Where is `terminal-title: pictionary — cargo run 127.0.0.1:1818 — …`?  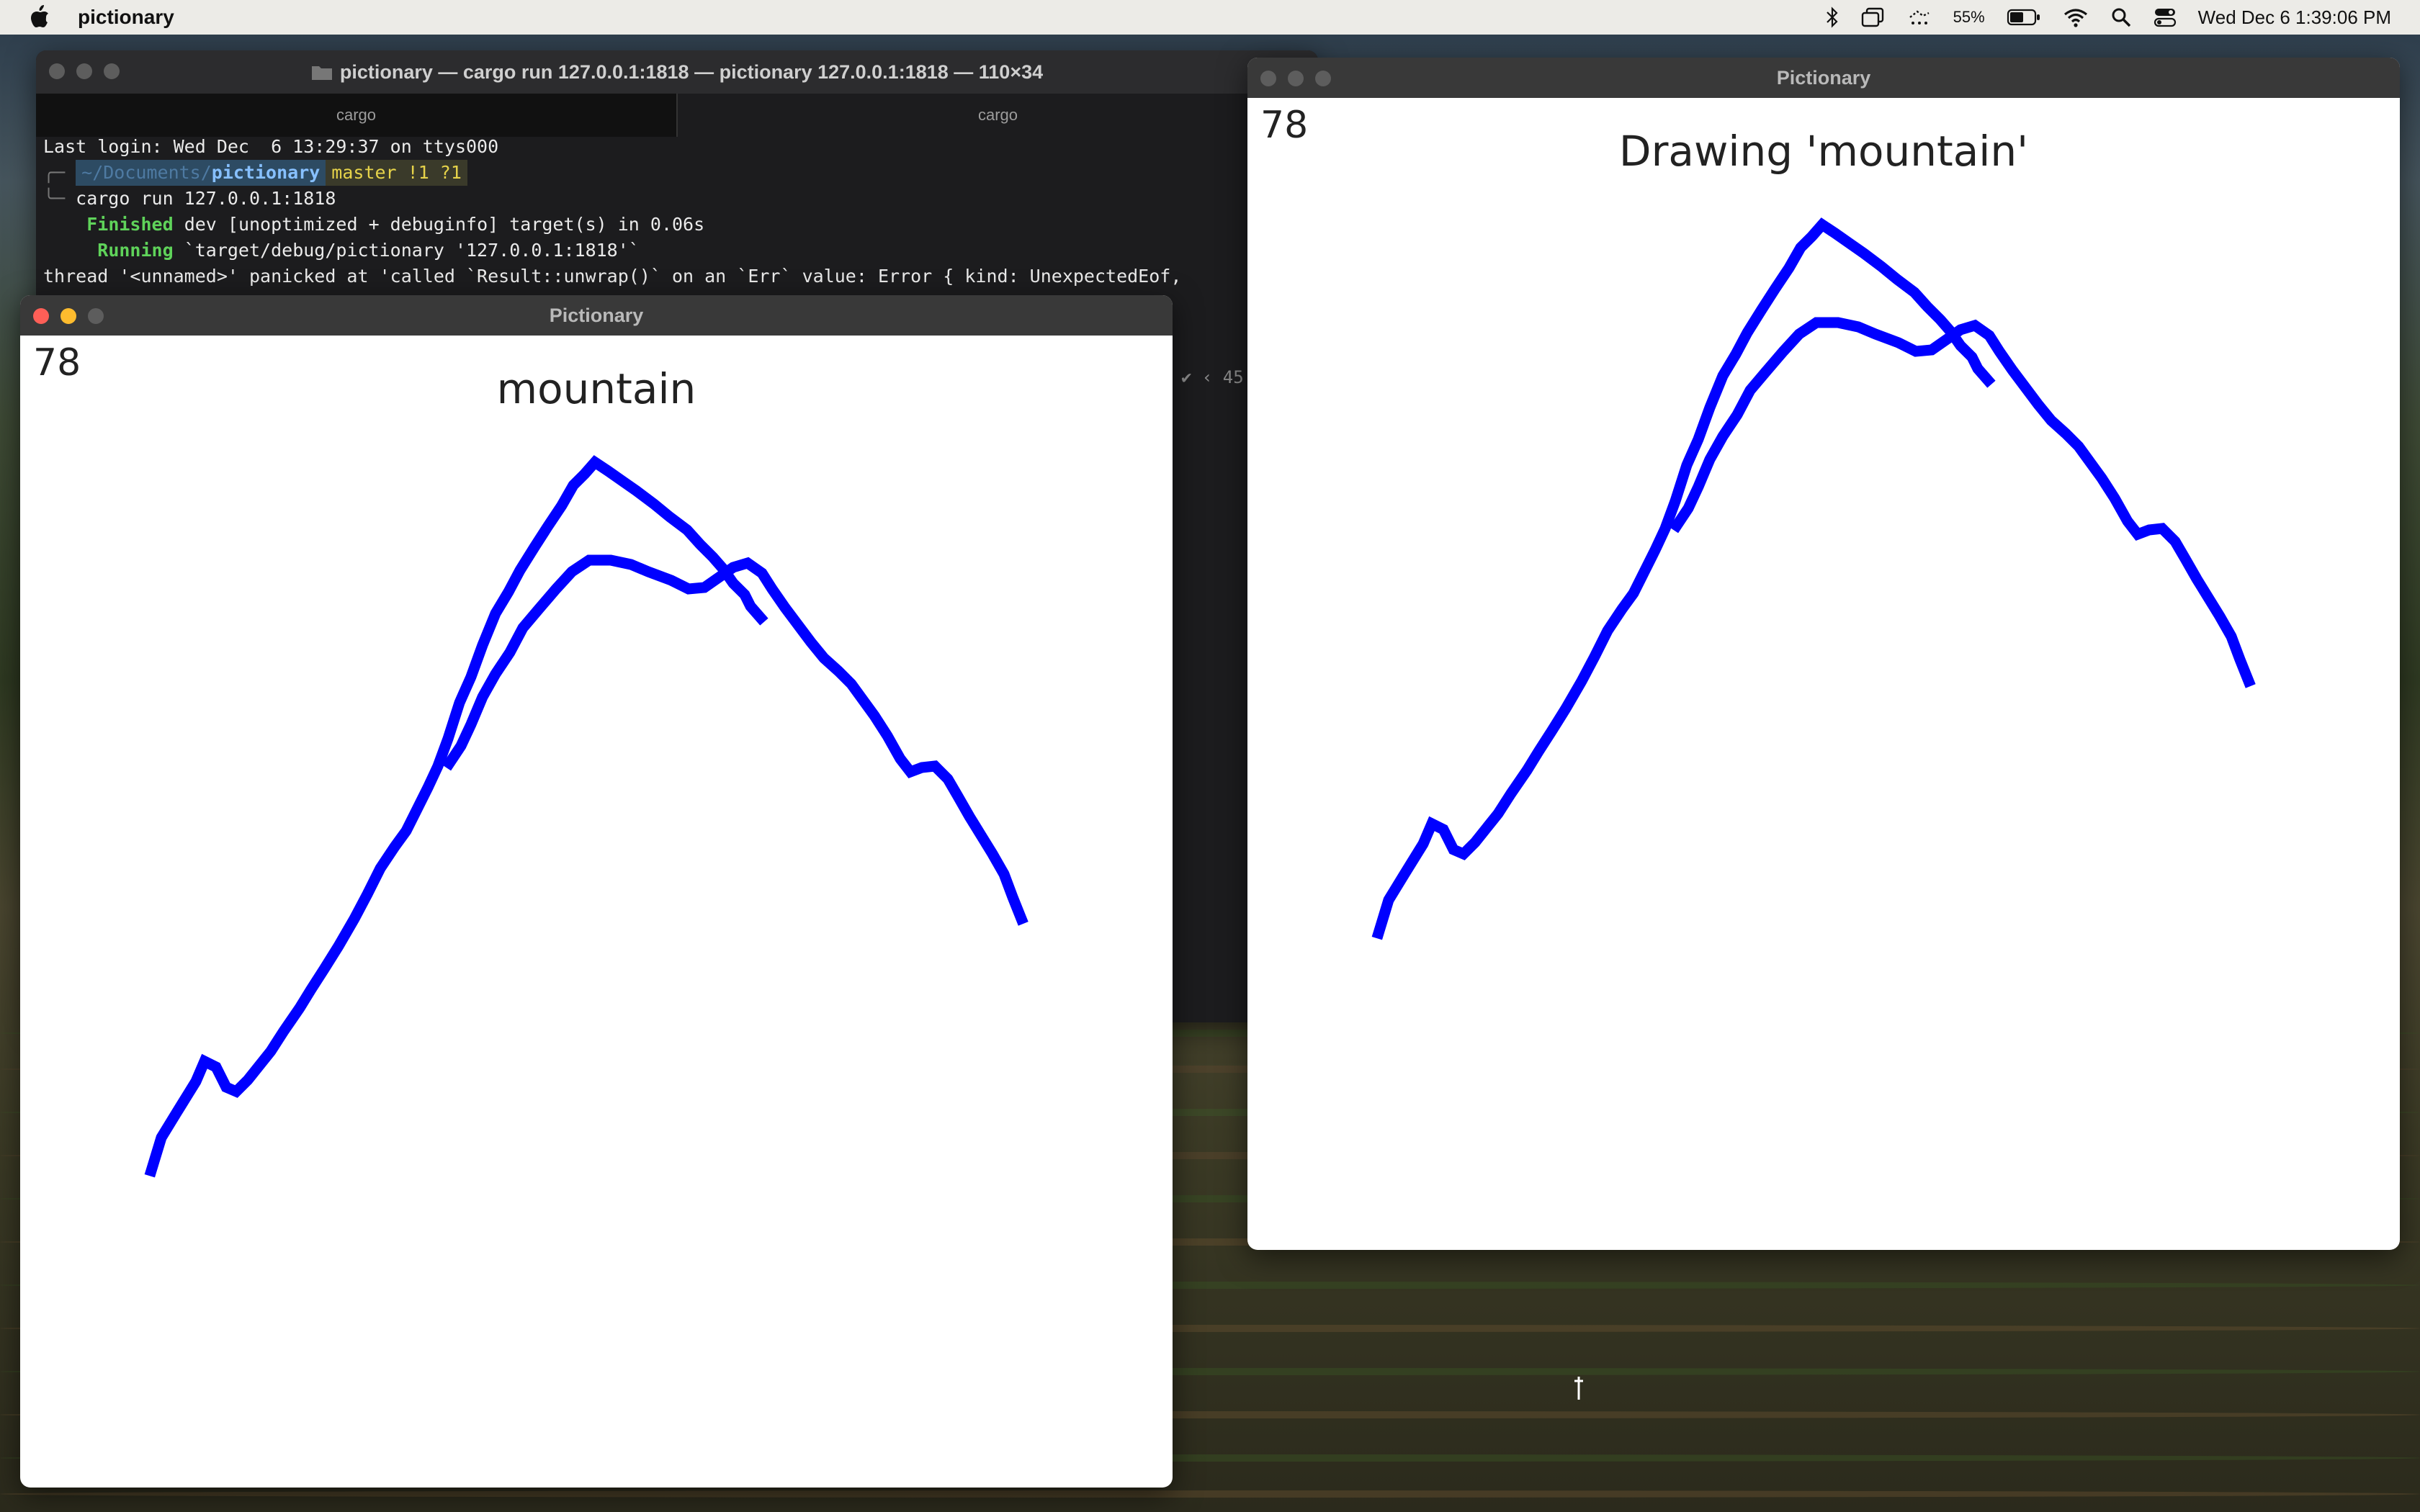 terminal-title: pictionary — cargo run 127.0.0.1:1818 — … is located at coordinates (691, 71).